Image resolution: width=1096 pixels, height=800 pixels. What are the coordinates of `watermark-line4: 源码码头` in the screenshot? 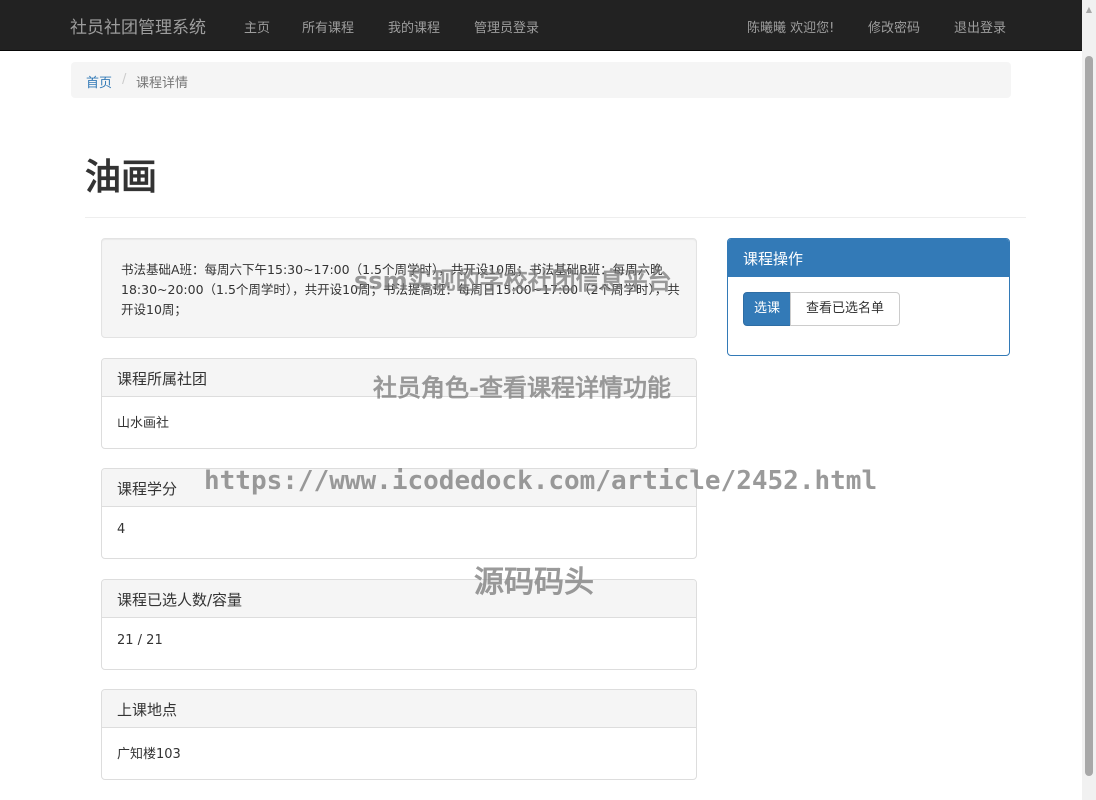 It's located at (534, 582).